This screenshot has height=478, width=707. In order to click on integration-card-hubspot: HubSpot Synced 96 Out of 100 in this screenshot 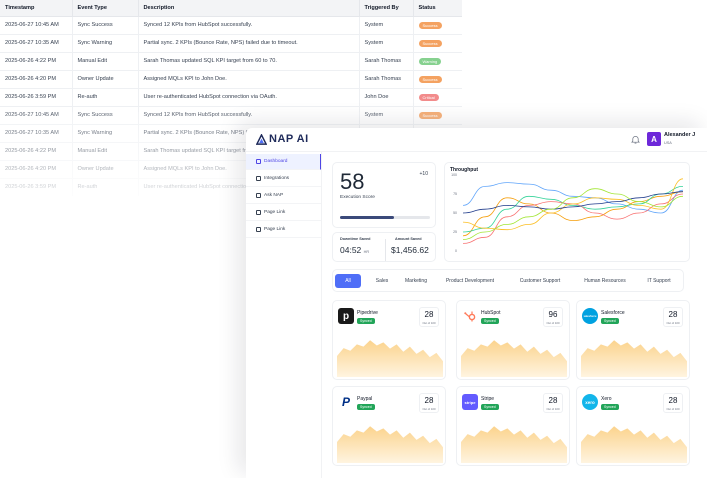, I will do `click(513, 340)`.